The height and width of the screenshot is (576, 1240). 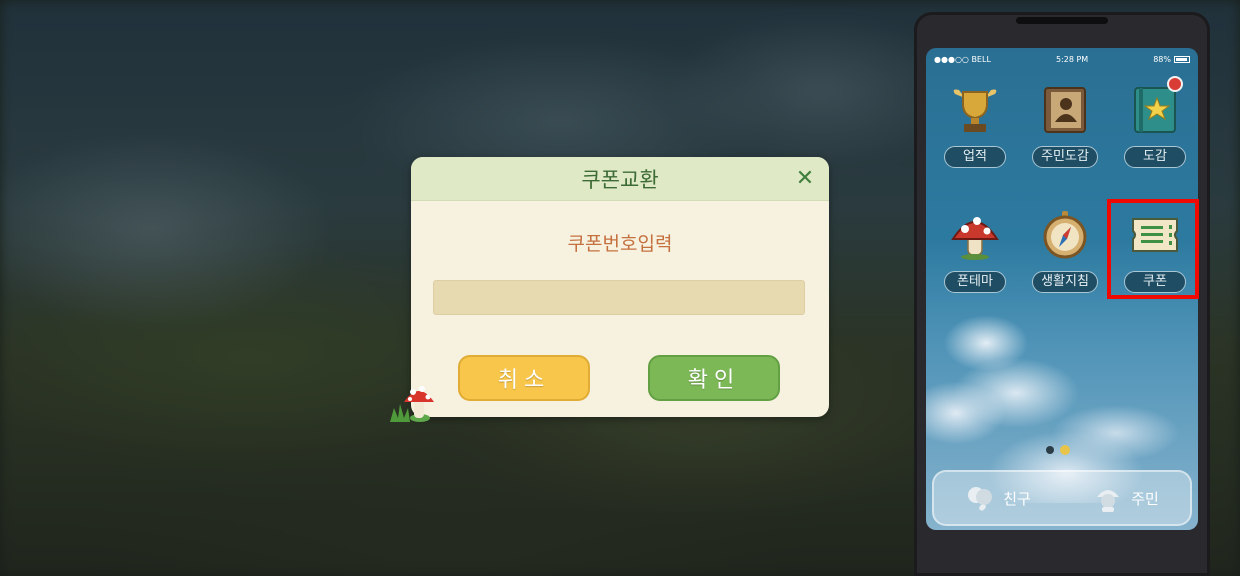 What do you see at coordinates (1017, 498) in the screenshot?
I see `dock-label: 친구` at bounding box center [1017, 498].